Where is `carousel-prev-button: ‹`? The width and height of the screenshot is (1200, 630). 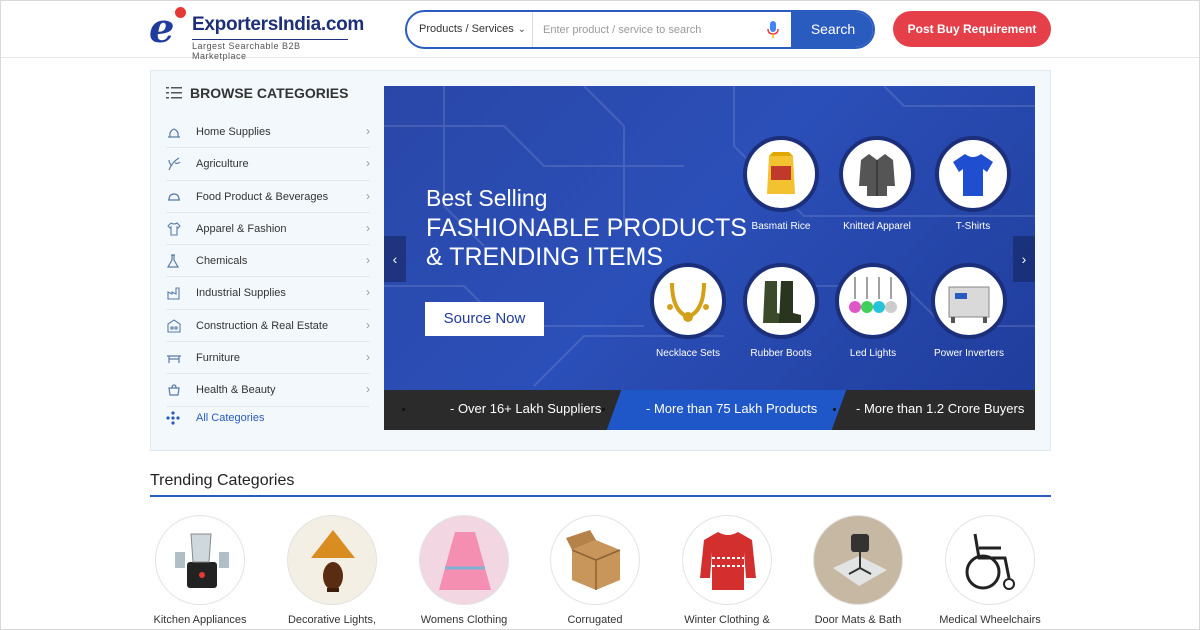 carousel-prev-button: ‹ is located at coordinates (395, 259).